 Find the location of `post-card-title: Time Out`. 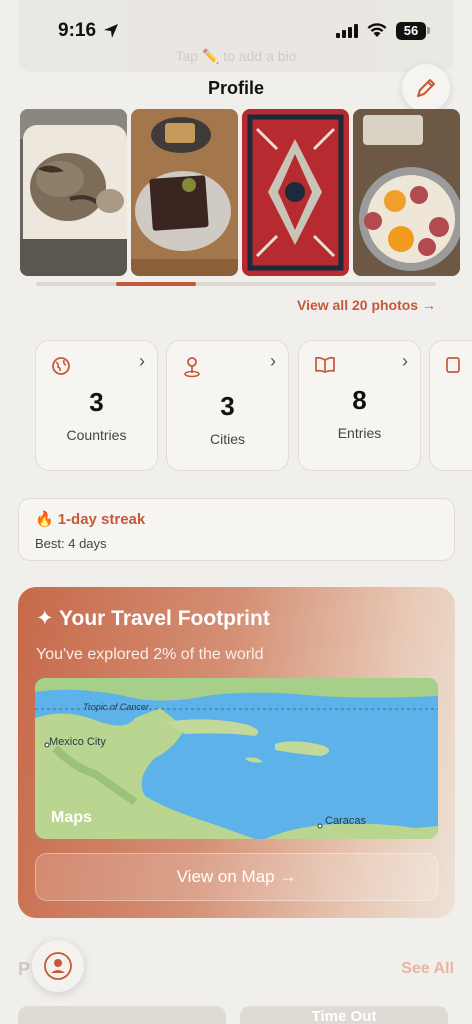

post-card-title: Time Out is located at coordinates (344, 1016).